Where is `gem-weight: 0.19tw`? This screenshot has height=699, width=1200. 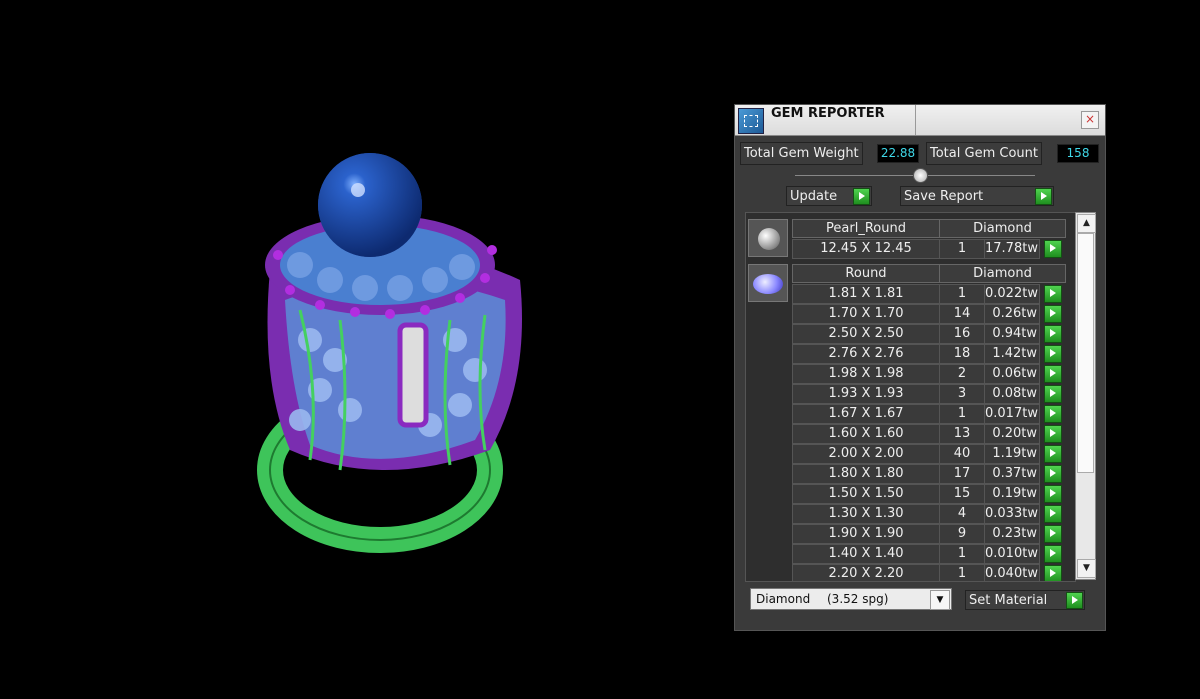
gem-weight: 0.19tw is located at coordinates (1012, 494).